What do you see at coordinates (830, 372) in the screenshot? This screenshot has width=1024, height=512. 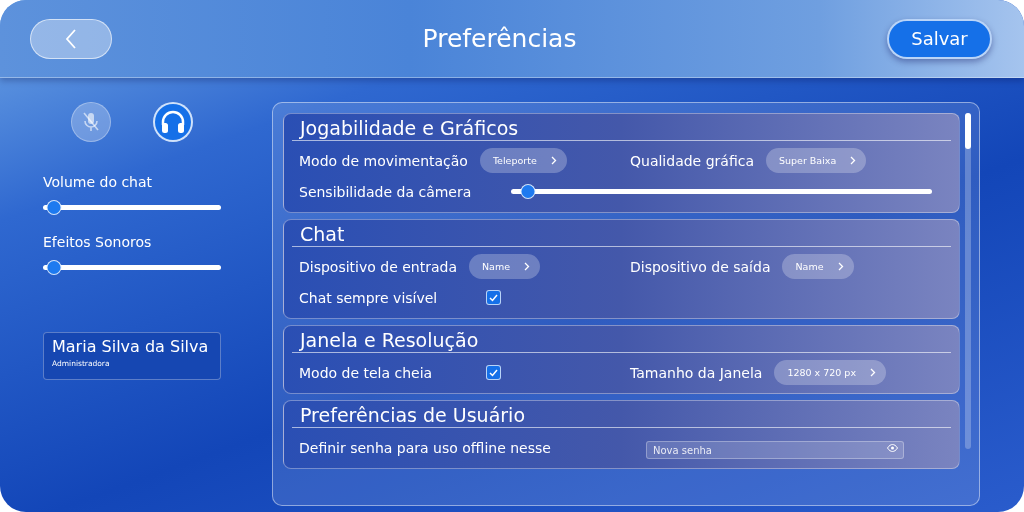 I see `select-button: 1280 x 720 px` at bounding box center [830, 372].